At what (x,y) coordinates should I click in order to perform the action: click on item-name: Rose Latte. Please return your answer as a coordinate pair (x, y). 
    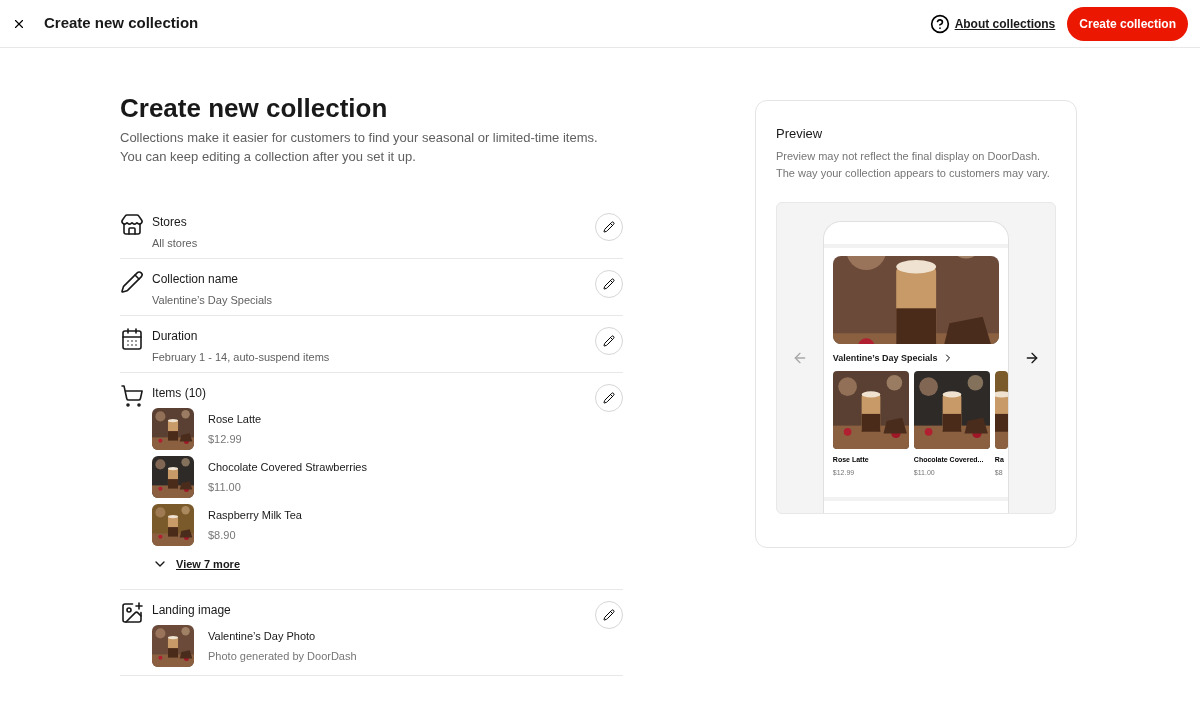
    Looking at the image, I should click on (235, 419).